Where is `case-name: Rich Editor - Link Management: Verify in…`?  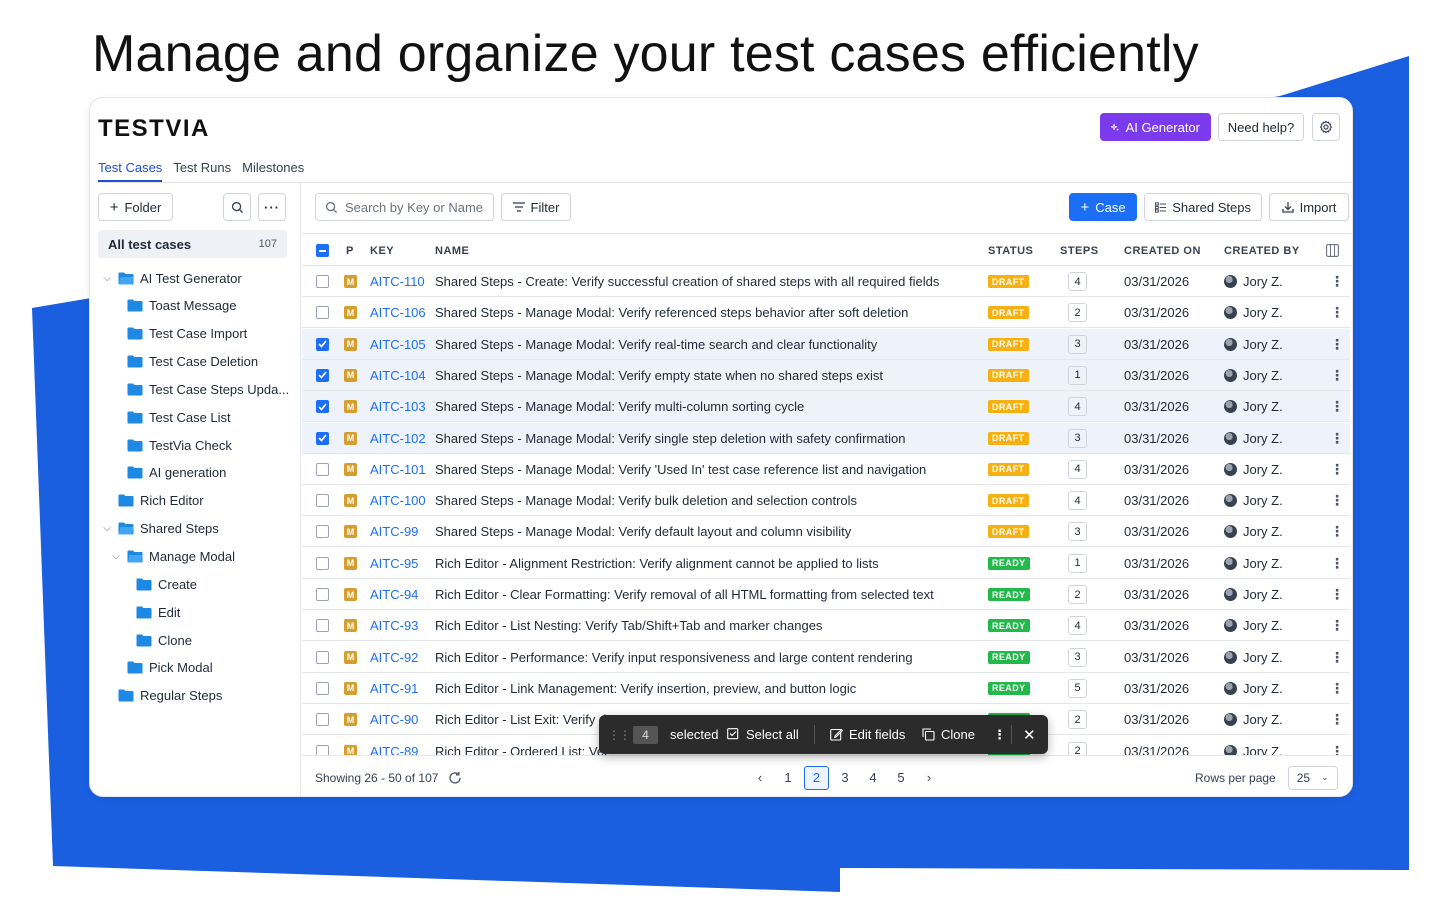 case-name: Rich Editor - Link Management: Verify in… is located at coordinates (645, 688).